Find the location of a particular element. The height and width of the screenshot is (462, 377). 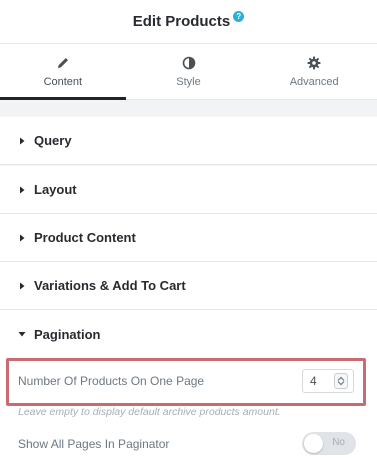

products-per-page-input: 4 is located at coordinates (328, 381).